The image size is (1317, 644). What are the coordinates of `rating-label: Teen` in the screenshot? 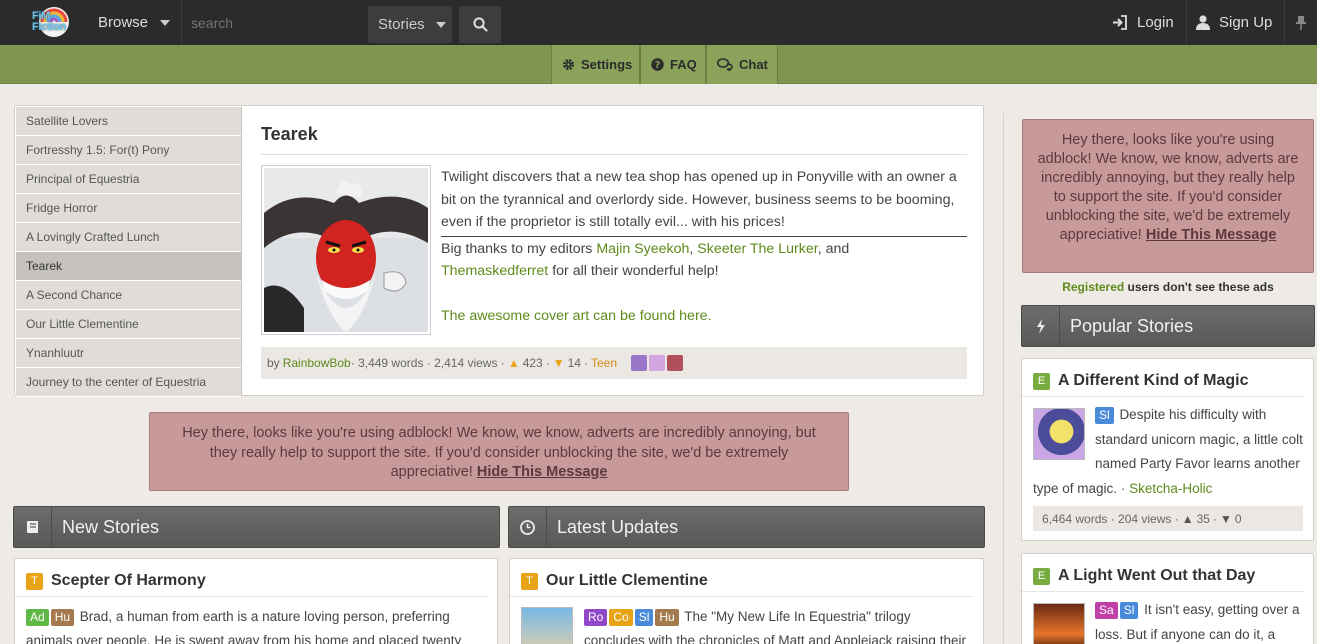 It's located at (604, 363).